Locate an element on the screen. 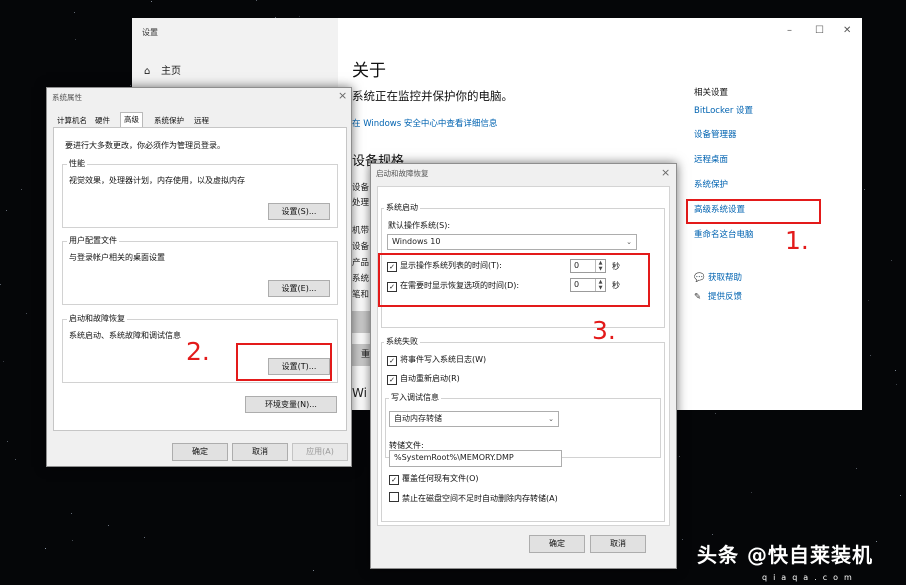 Image resolution: width=906 pixels, height=585 pixels. feedback-link: ✎ 提供反馈 is located at coordinates (718, 296).